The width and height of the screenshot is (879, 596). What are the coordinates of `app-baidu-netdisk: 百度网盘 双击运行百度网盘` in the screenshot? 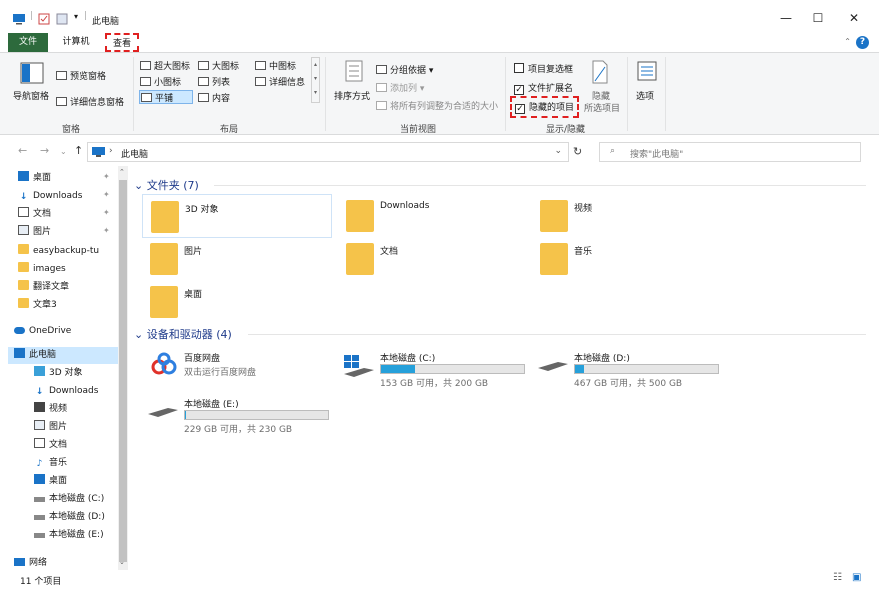 It's located at (237, 366).